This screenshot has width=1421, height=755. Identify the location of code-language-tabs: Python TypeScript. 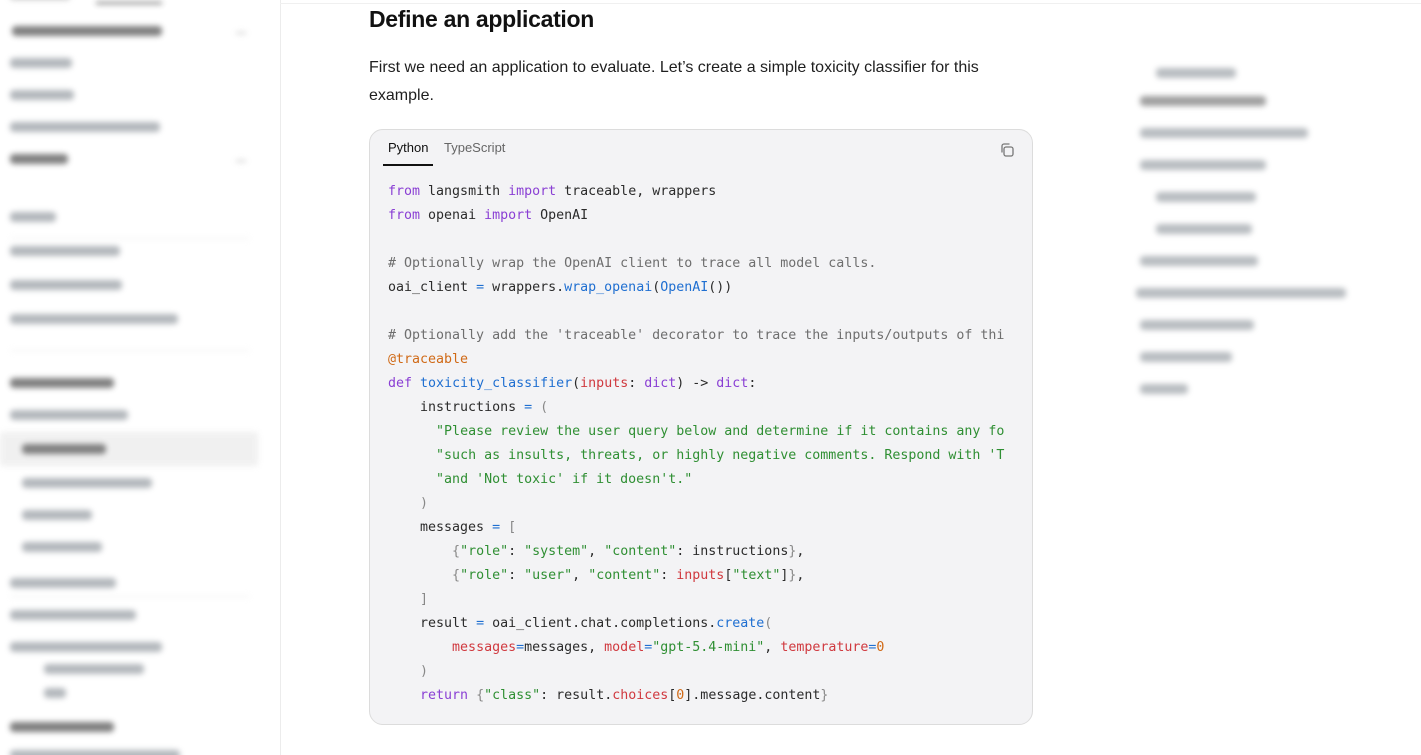
(701, 148).